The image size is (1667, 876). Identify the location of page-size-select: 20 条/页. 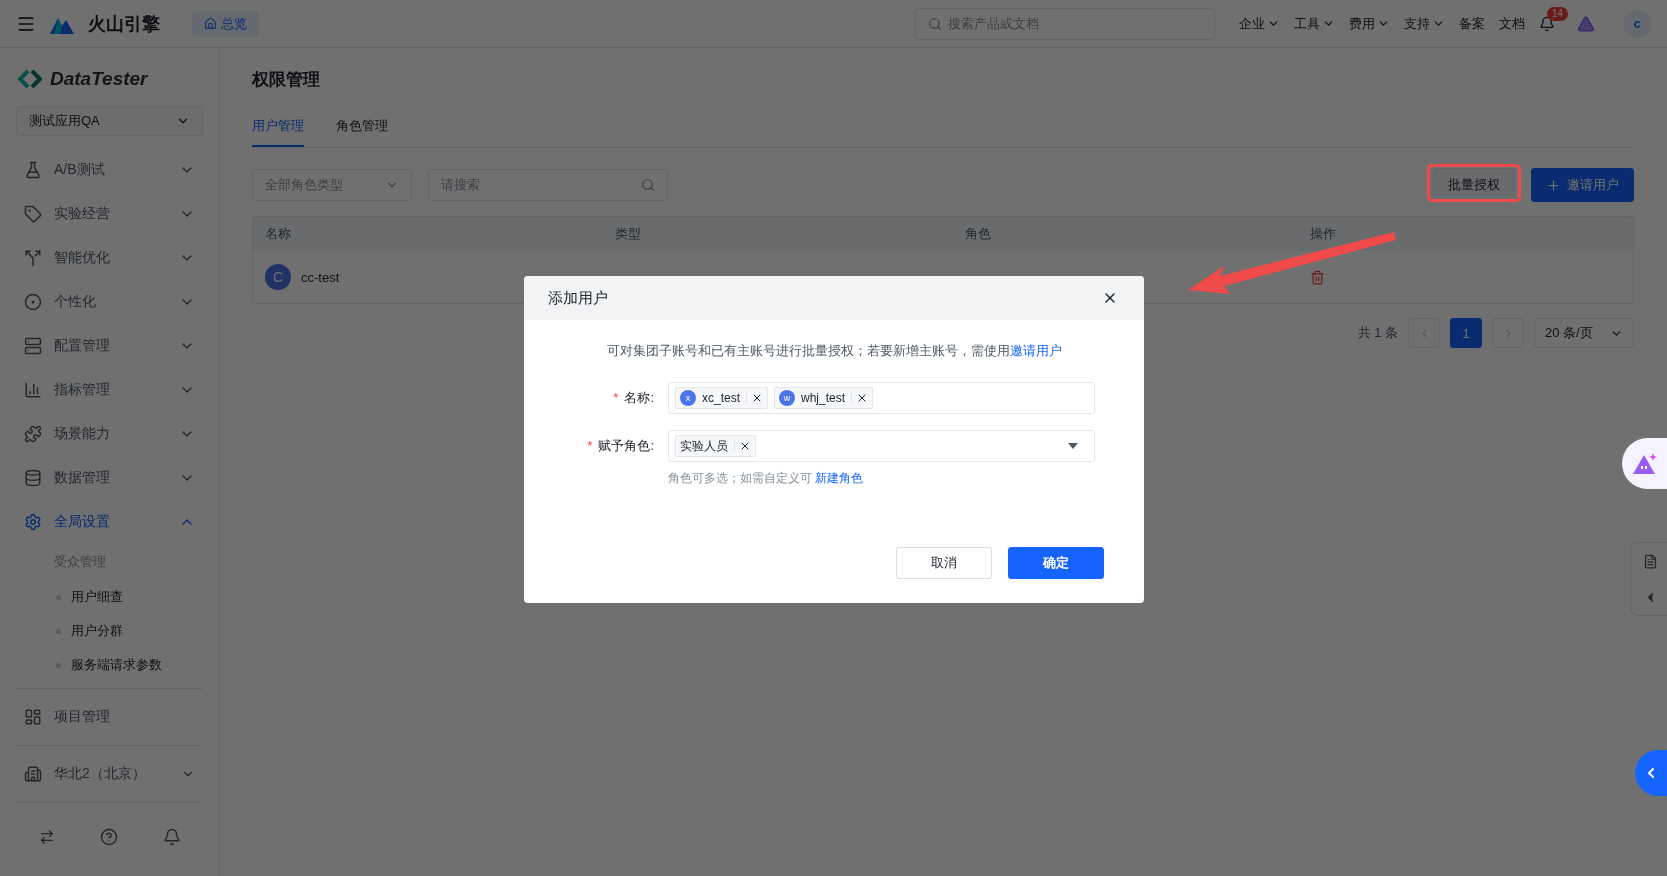
(1584, 333).